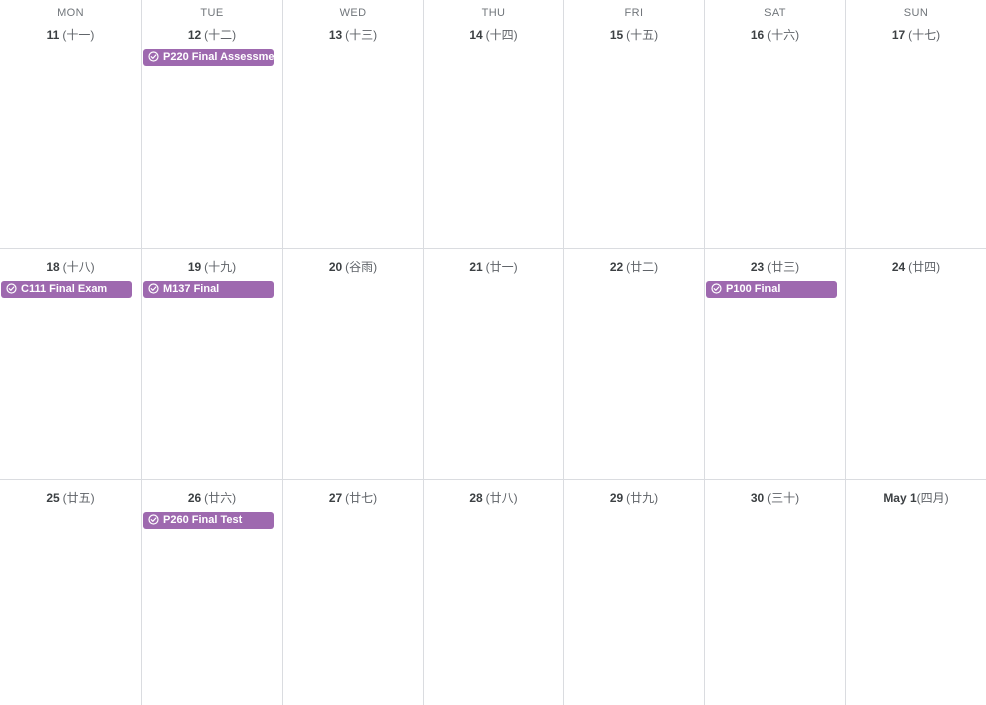 The image size is (986, 705). I want to click on day-cell: SUN 17 (十七), so click(916, 124).